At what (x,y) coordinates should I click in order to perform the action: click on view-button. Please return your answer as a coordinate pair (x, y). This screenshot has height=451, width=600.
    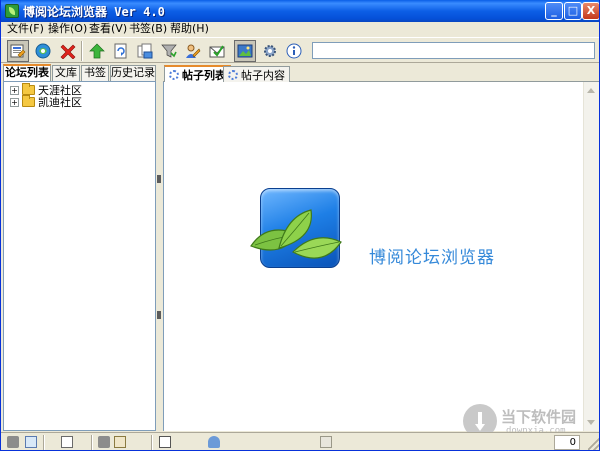
    Looking at the image, I should click on (245, 51).